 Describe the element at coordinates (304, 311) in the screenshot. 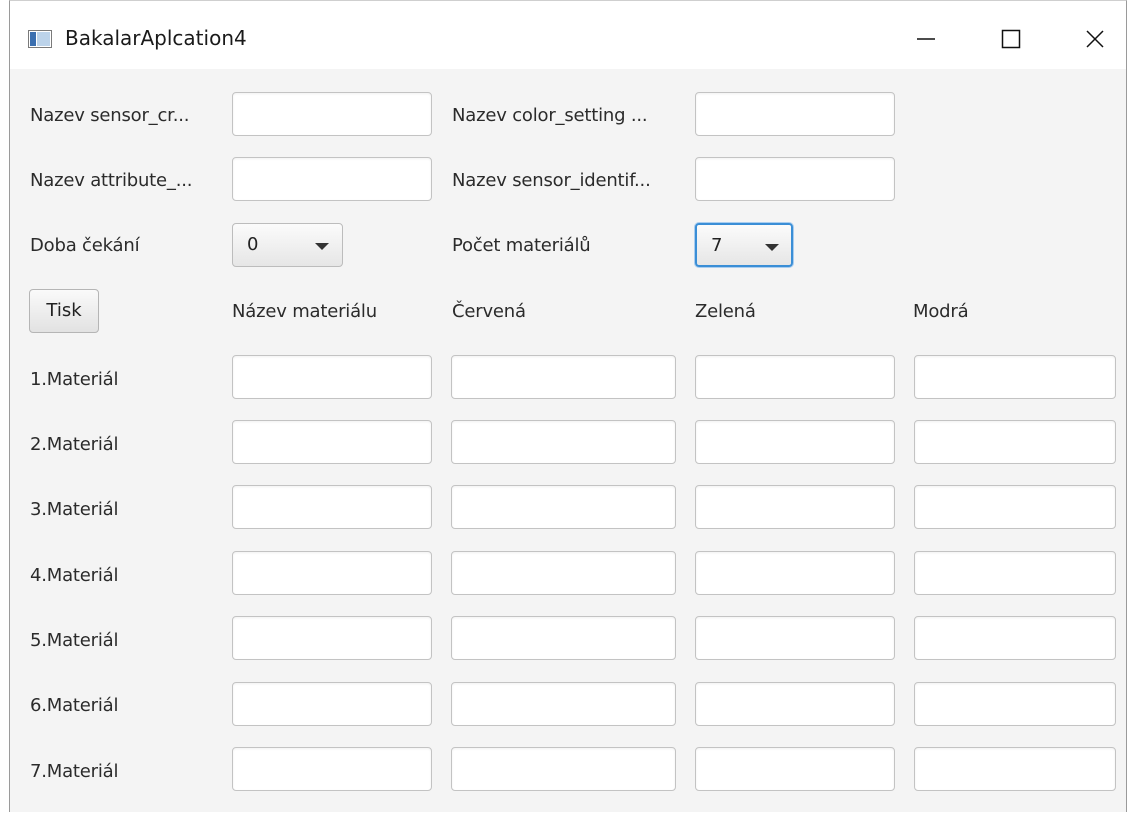

I see `header-material-name: Název materiálu` at that location.